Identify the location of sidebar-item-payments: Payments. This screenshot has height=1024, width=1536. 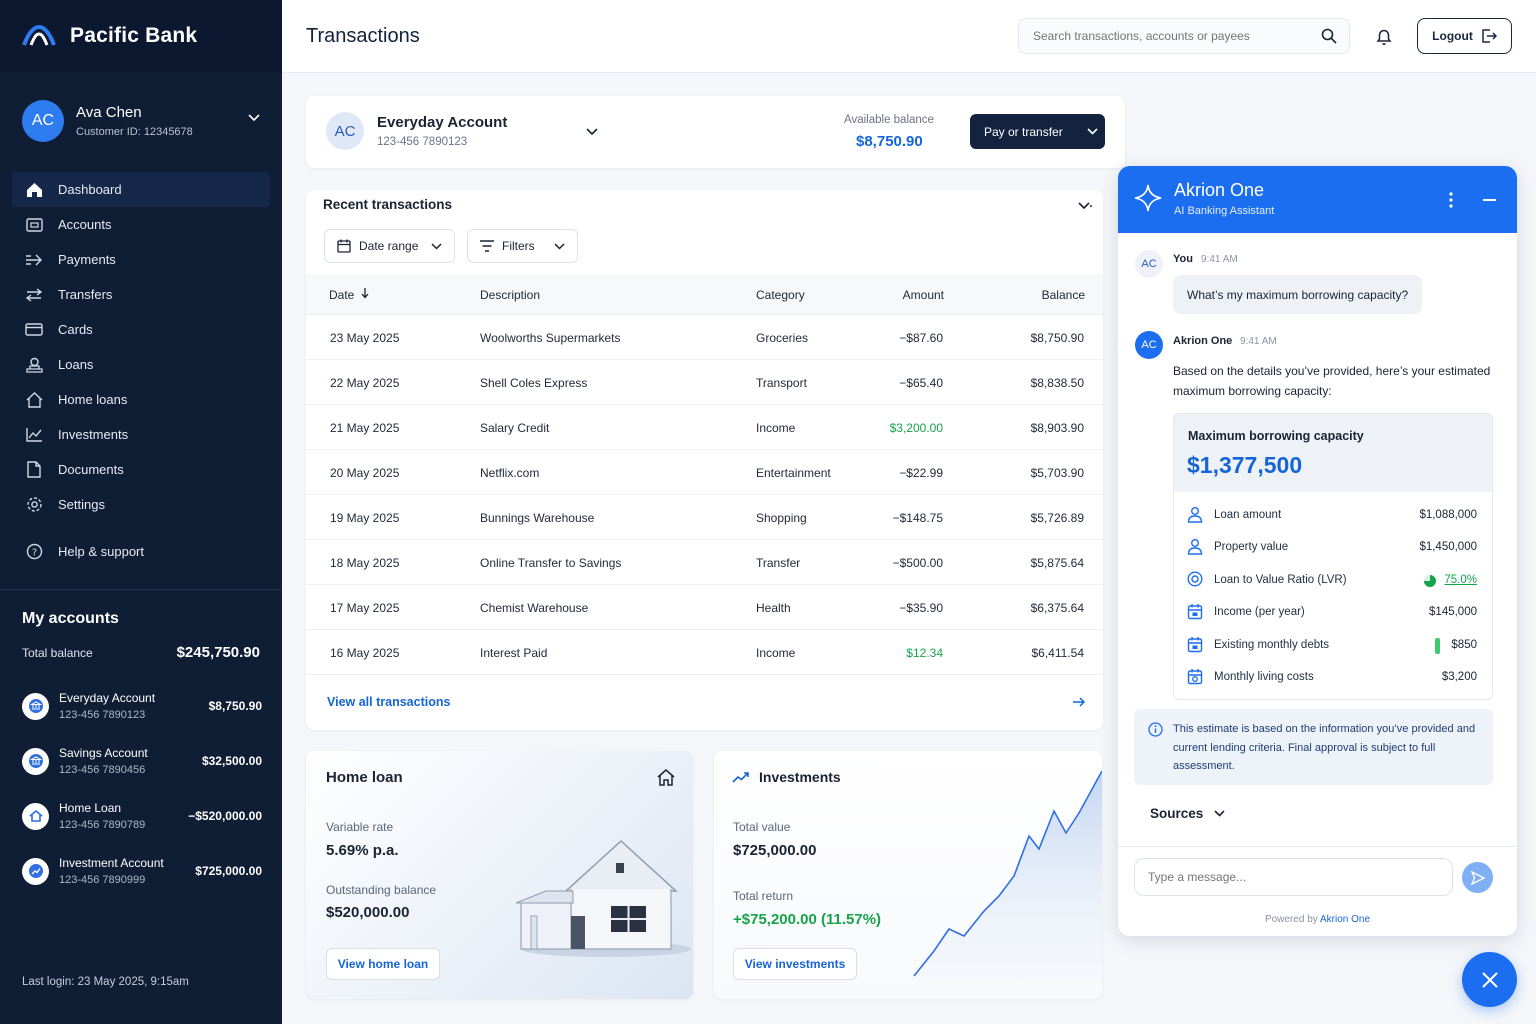
(141, 259).